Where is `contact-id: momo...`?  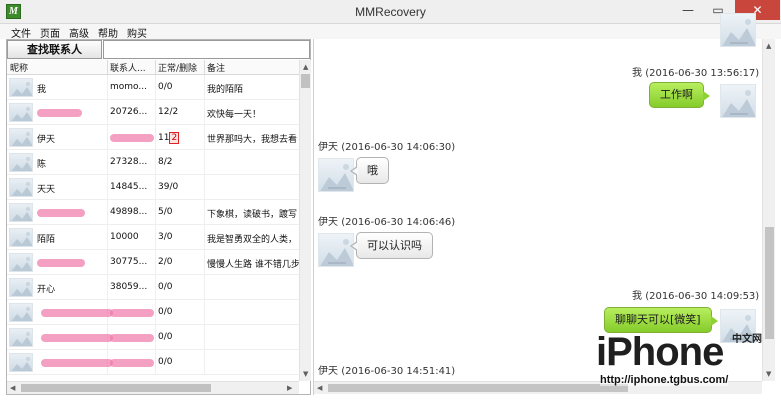 contact-id: momo... is located at coordinates (128, 87).